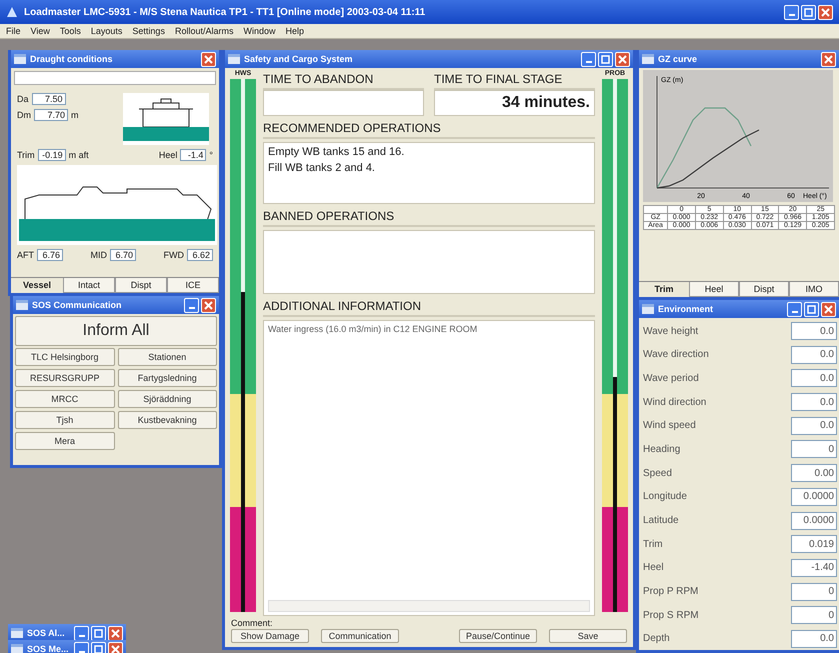  I want to click on field-label: Trim, so click(653, 544).